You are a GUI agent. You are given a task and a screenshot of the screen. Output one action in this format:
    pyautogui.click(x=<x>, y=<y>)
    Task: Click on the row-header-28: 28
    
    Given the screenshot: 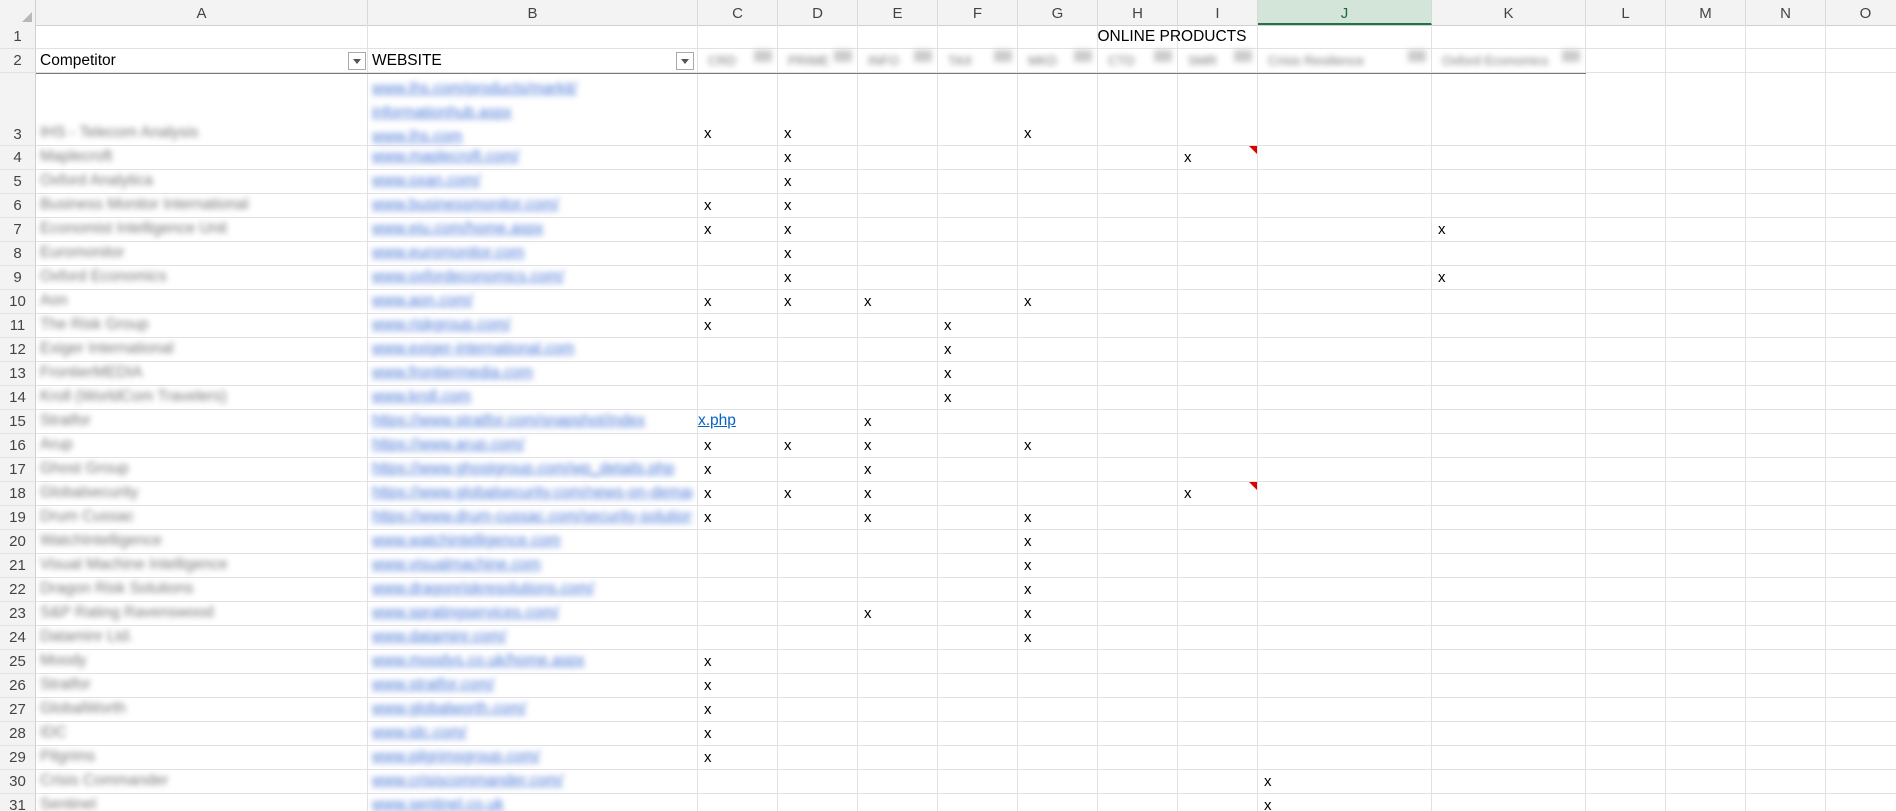 What is the action you would take?
    pyautogui.click(x=18, y=734)
    